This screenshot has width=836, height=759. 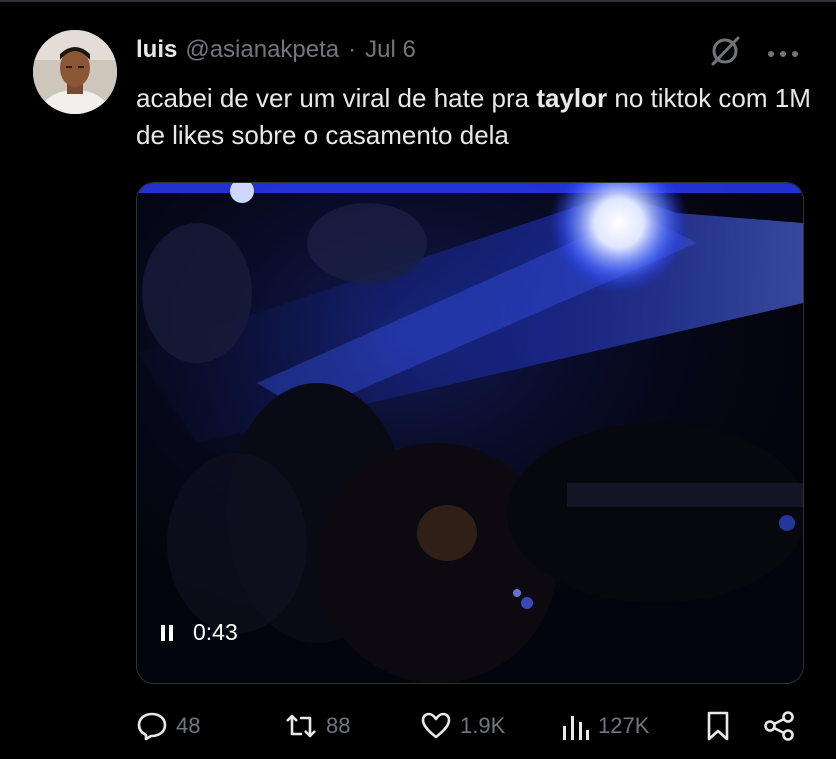 What do you see at coordinates (436, 726) in the screenshot?
I see `heart-icon` at bounding box center [436, 726].